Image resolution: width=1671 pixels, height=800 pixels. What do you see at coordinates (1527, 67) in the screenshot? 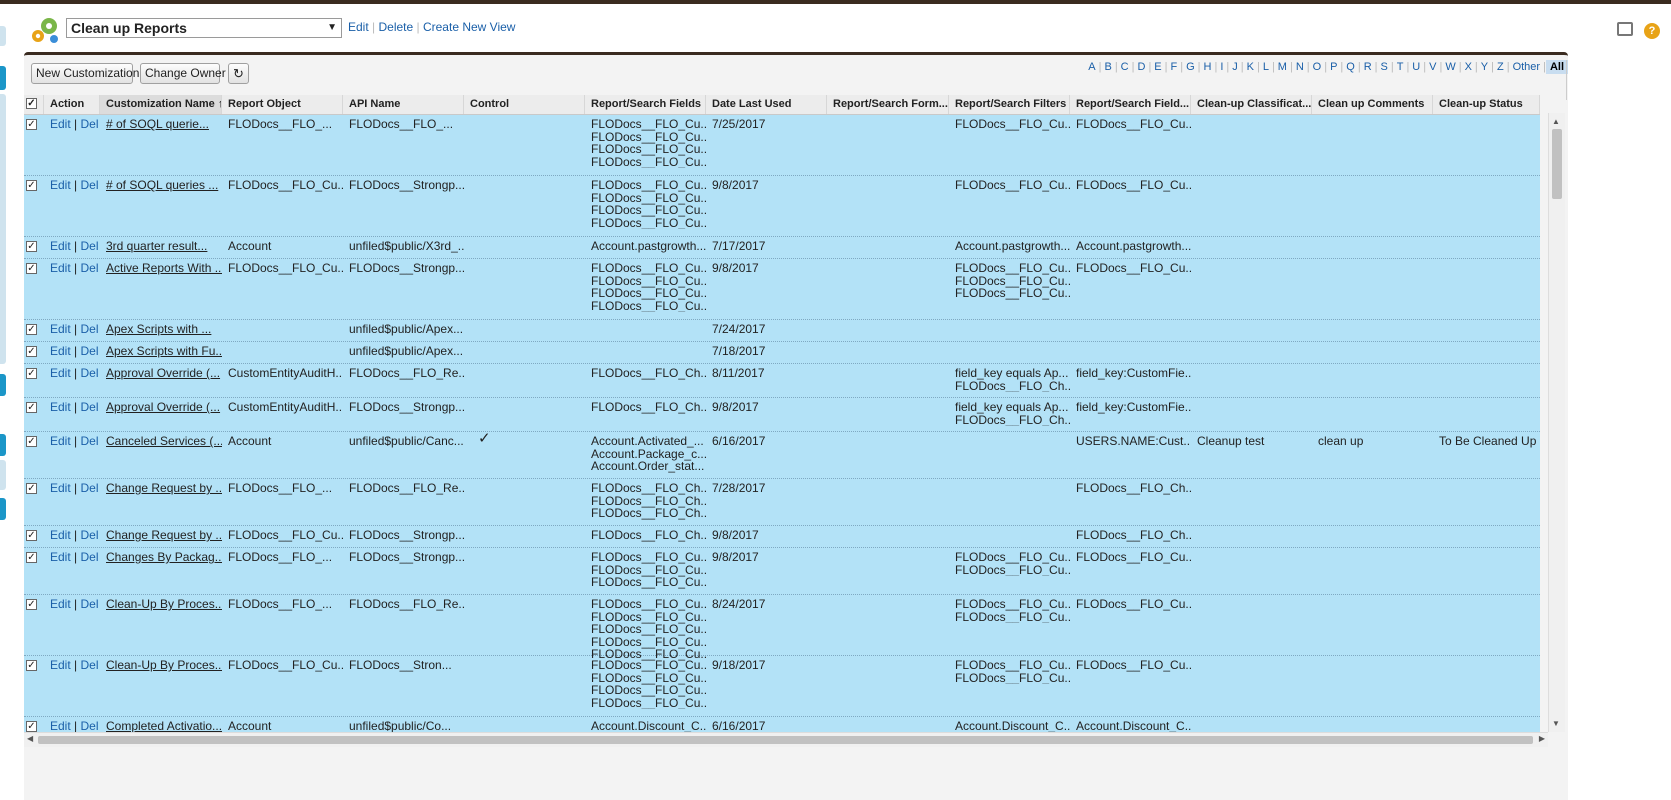
I see `alpha-filter-other: Other` at bounding box center [1527, 67].